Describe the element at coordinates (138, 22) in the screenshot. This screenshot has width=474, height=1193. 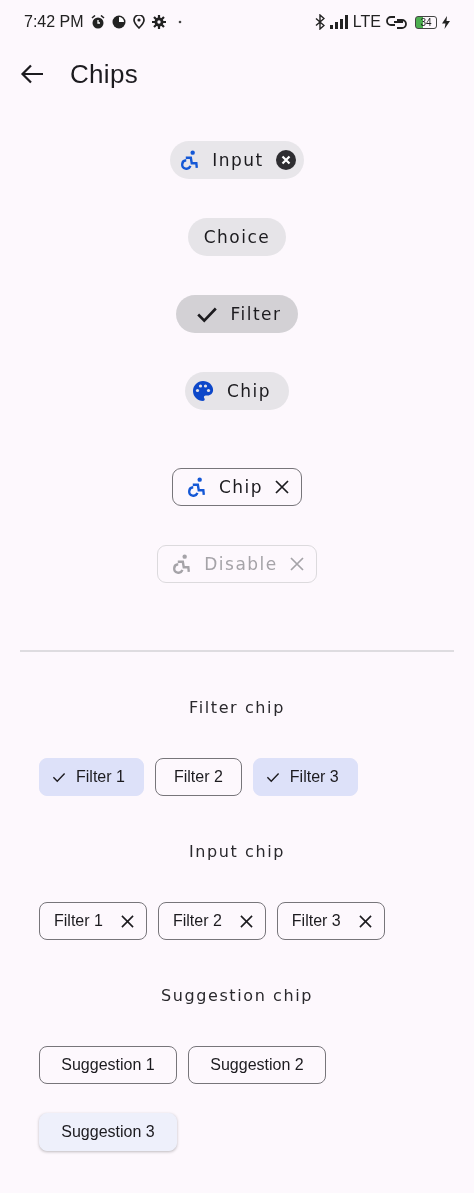
I see `location-pin-icon` at that location.